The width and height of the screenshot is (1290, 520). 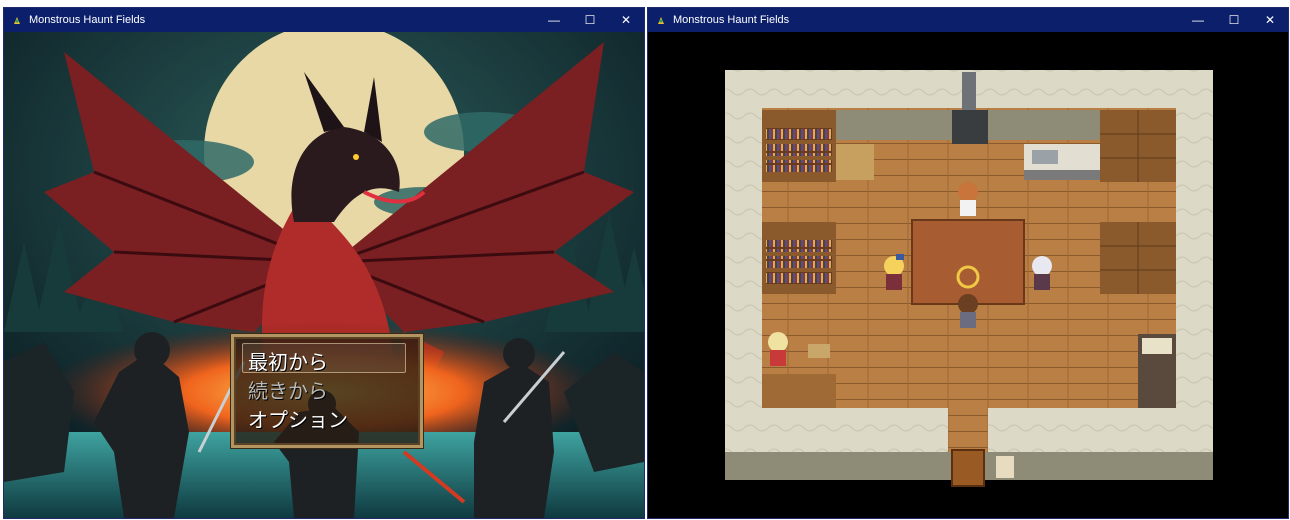 What do you see at coordinates (288, 389) in the screenshot?
I see `menu-item-continue: 続きから` at bounding box center [288, 389].